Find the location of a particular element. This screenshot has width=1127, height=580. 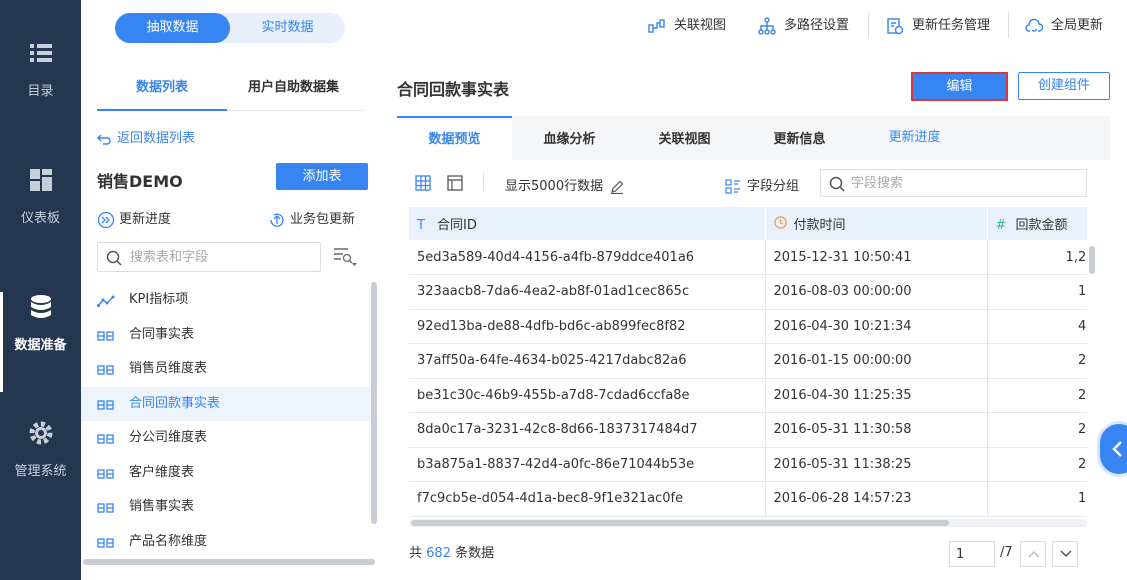

tree-item-table: 分公司维度表 is located at coordinates (226, 438).